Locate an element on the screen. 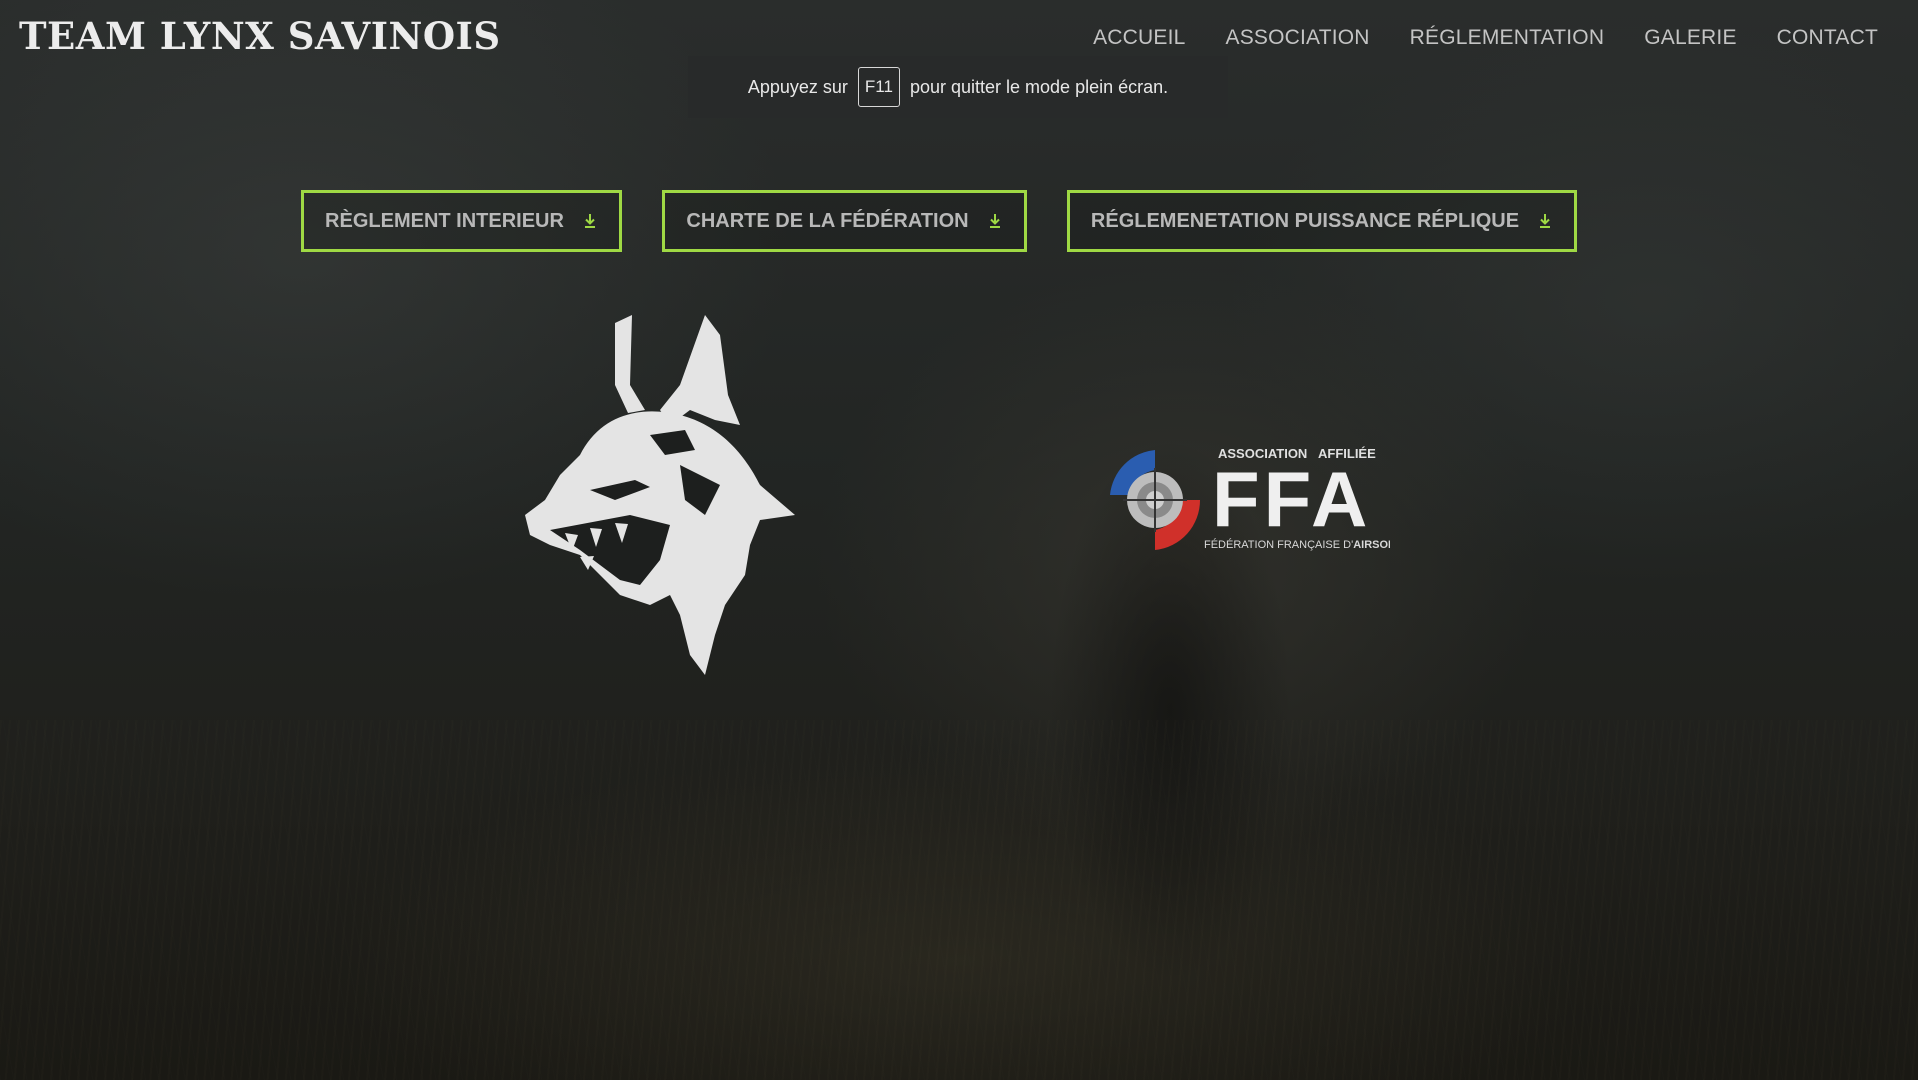  nav-association: ASSOCIATION is located at coordinates (1298, 38).